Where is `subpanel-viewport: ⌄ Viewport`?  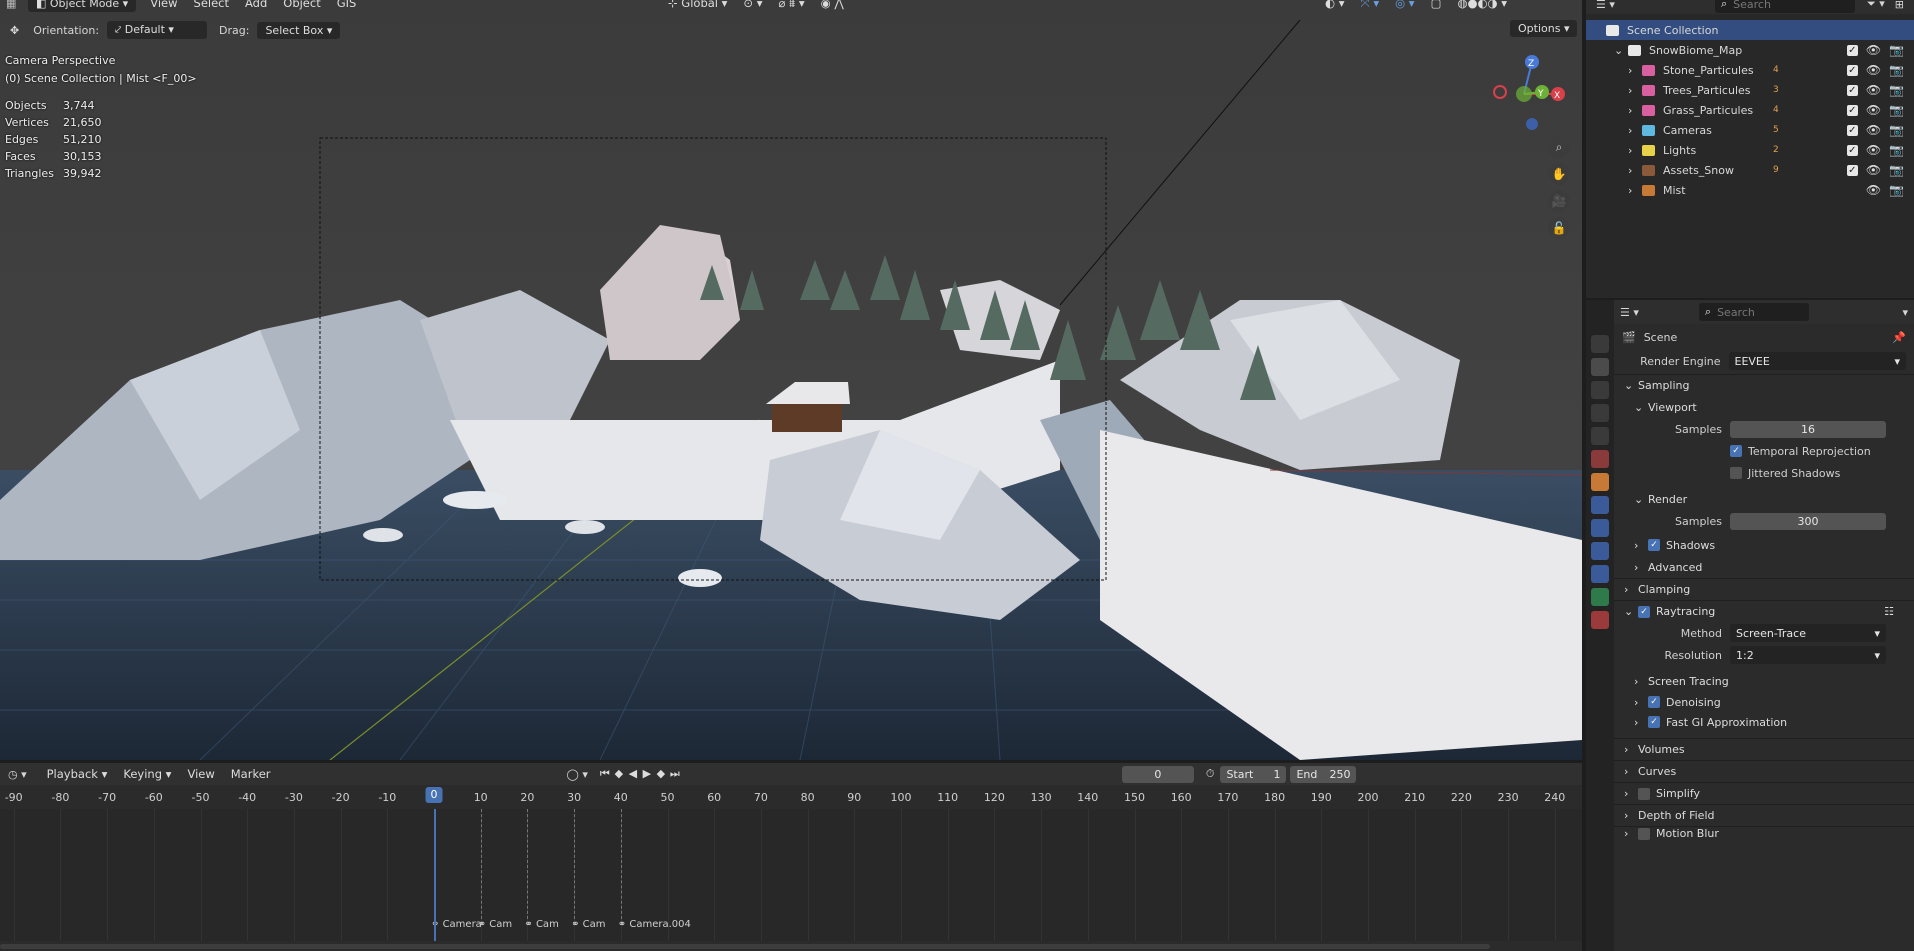 subpanel-viewport: ⌄ Viewport is located at coordinates (1764, 407).